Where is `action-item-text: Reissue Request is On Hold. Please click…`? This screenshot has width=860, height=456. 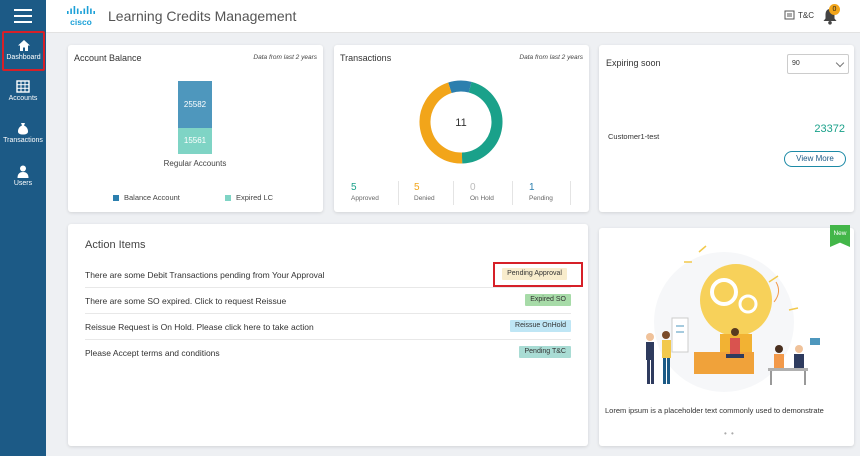 action-item-text: Reissue Request is On Hold. Please click… is located at coordinates (199, 327).